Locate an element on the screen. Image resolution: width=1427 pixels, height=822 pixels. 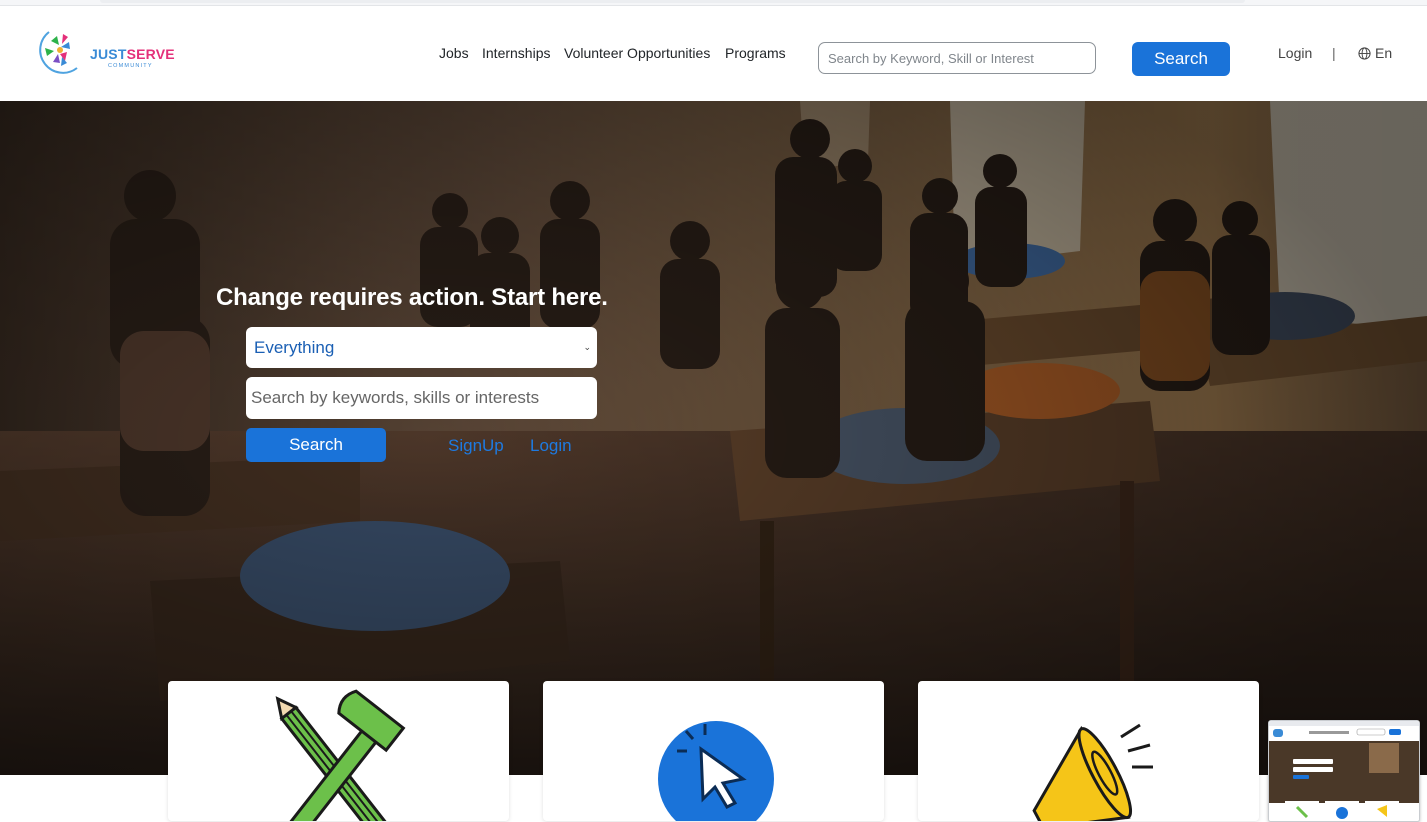
nav-jobs: Jobs is located at coordinates (454, 53).